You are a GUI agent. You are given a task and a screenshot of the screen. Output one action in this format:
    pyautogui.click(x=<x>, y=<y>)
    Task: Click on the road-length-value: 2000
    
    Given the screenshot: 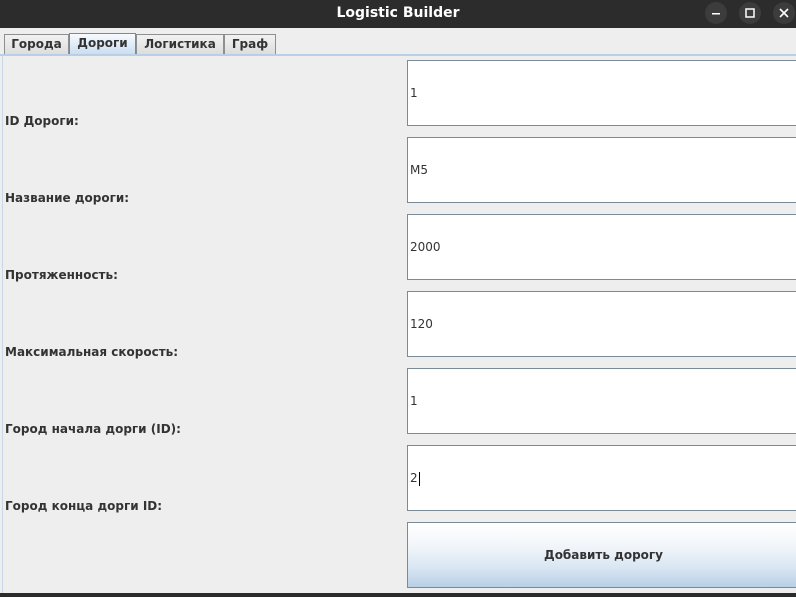 What is the action you would take?
    pyautogui.click(x=425, y=247)
    